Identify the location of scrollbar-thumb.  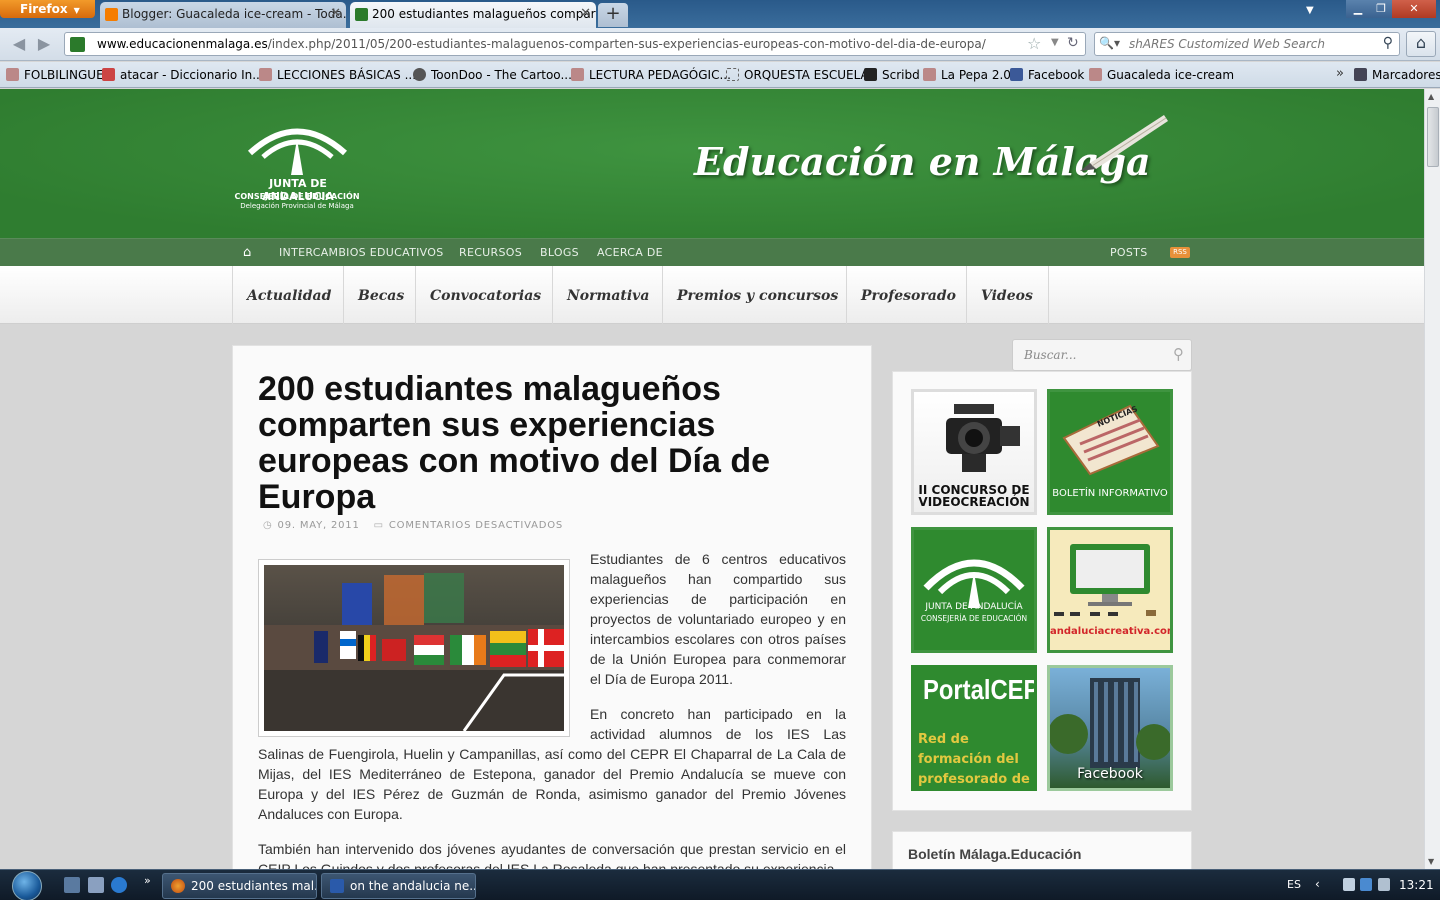
(1433, 137).